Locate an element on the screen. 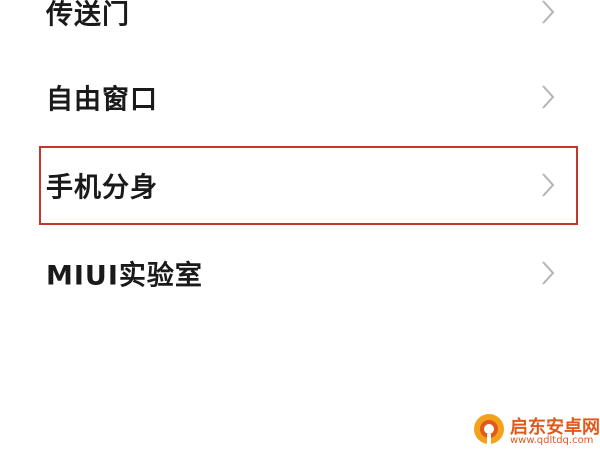 The height and width of the screenshot is (450, 600). menu-item-label: 自由窗口 is located at coordinates (102, 100).